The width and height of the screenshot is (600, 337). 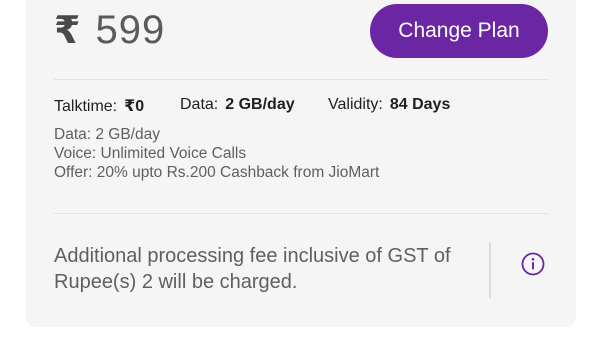 I want to click on talktime-summary: Talktime: ₹0, so click(x=117, y=106).